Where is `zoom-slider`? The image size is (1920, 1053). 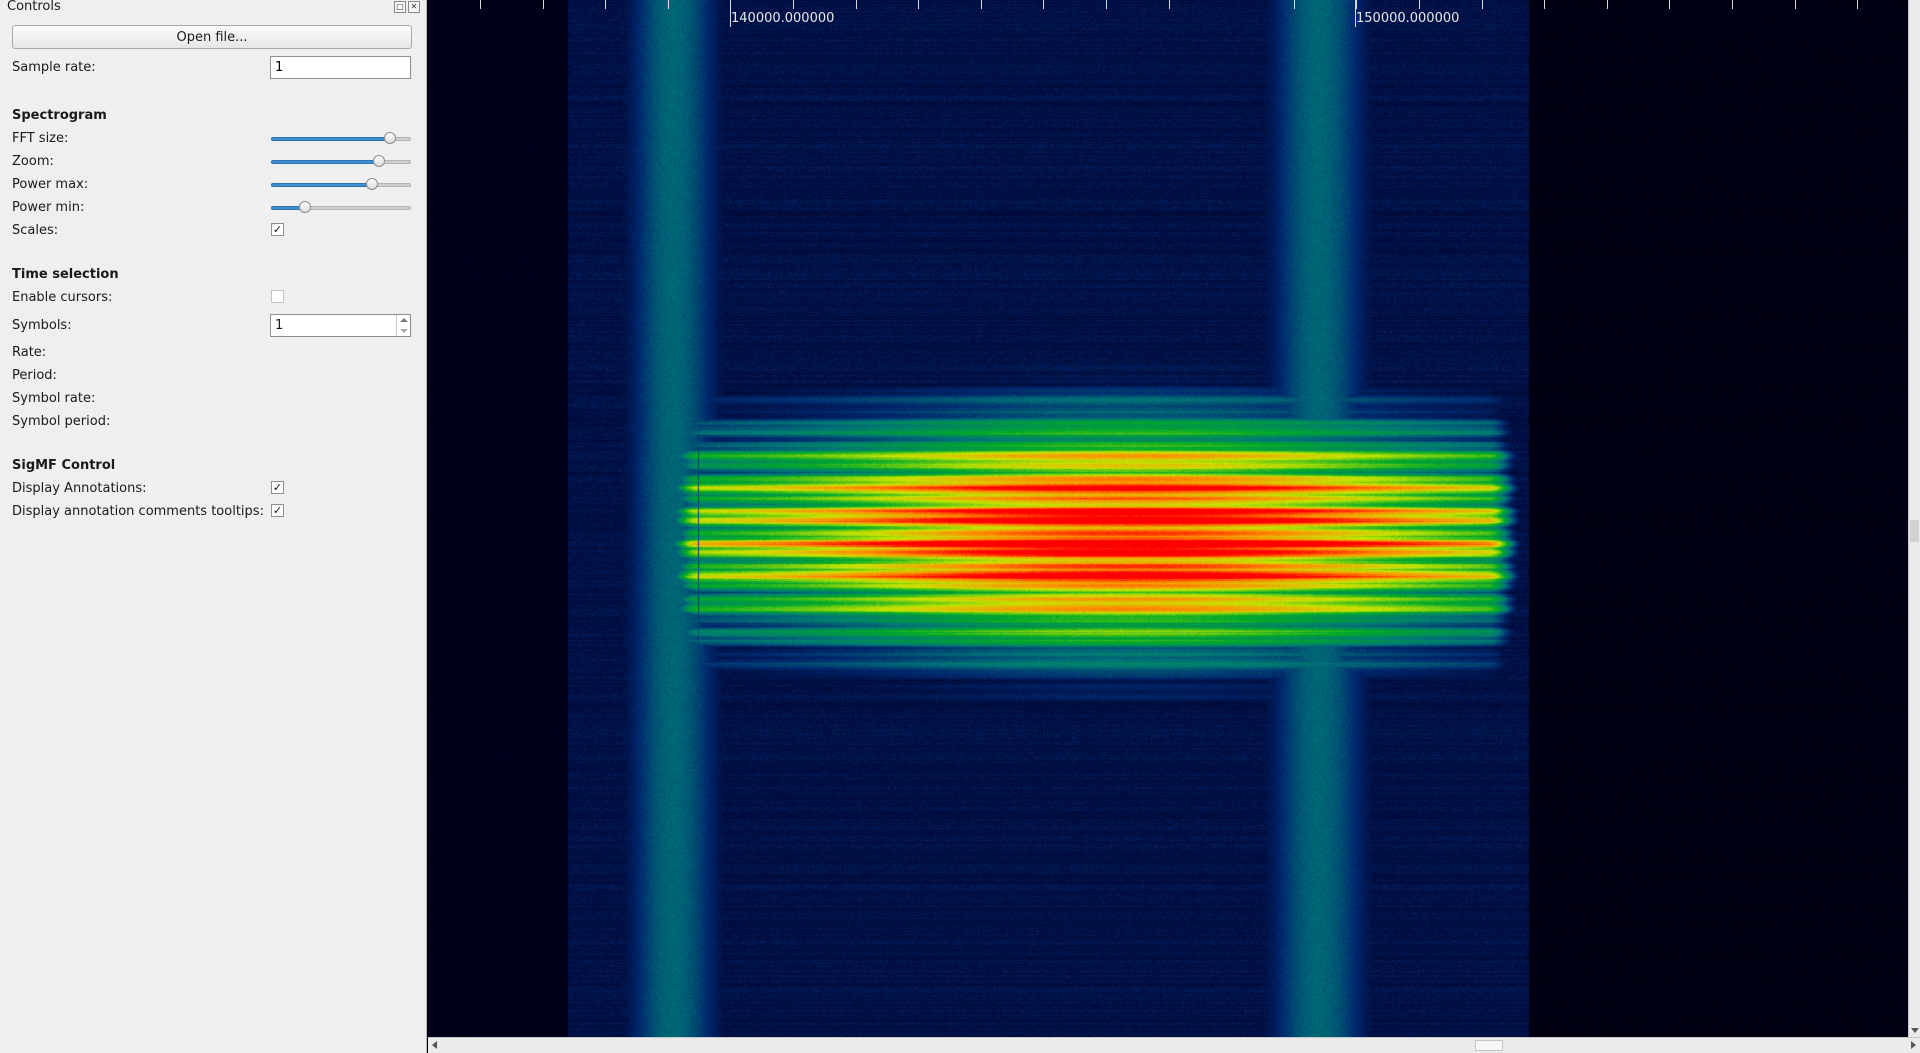 zoom-slider is located at coordinates (341, 162).